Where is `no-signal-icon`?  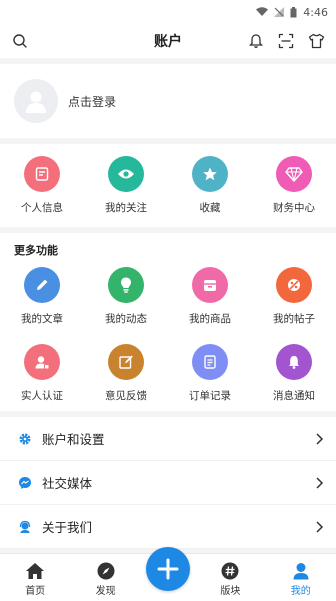 no-signal-icon is located at coordinates (279, 12).